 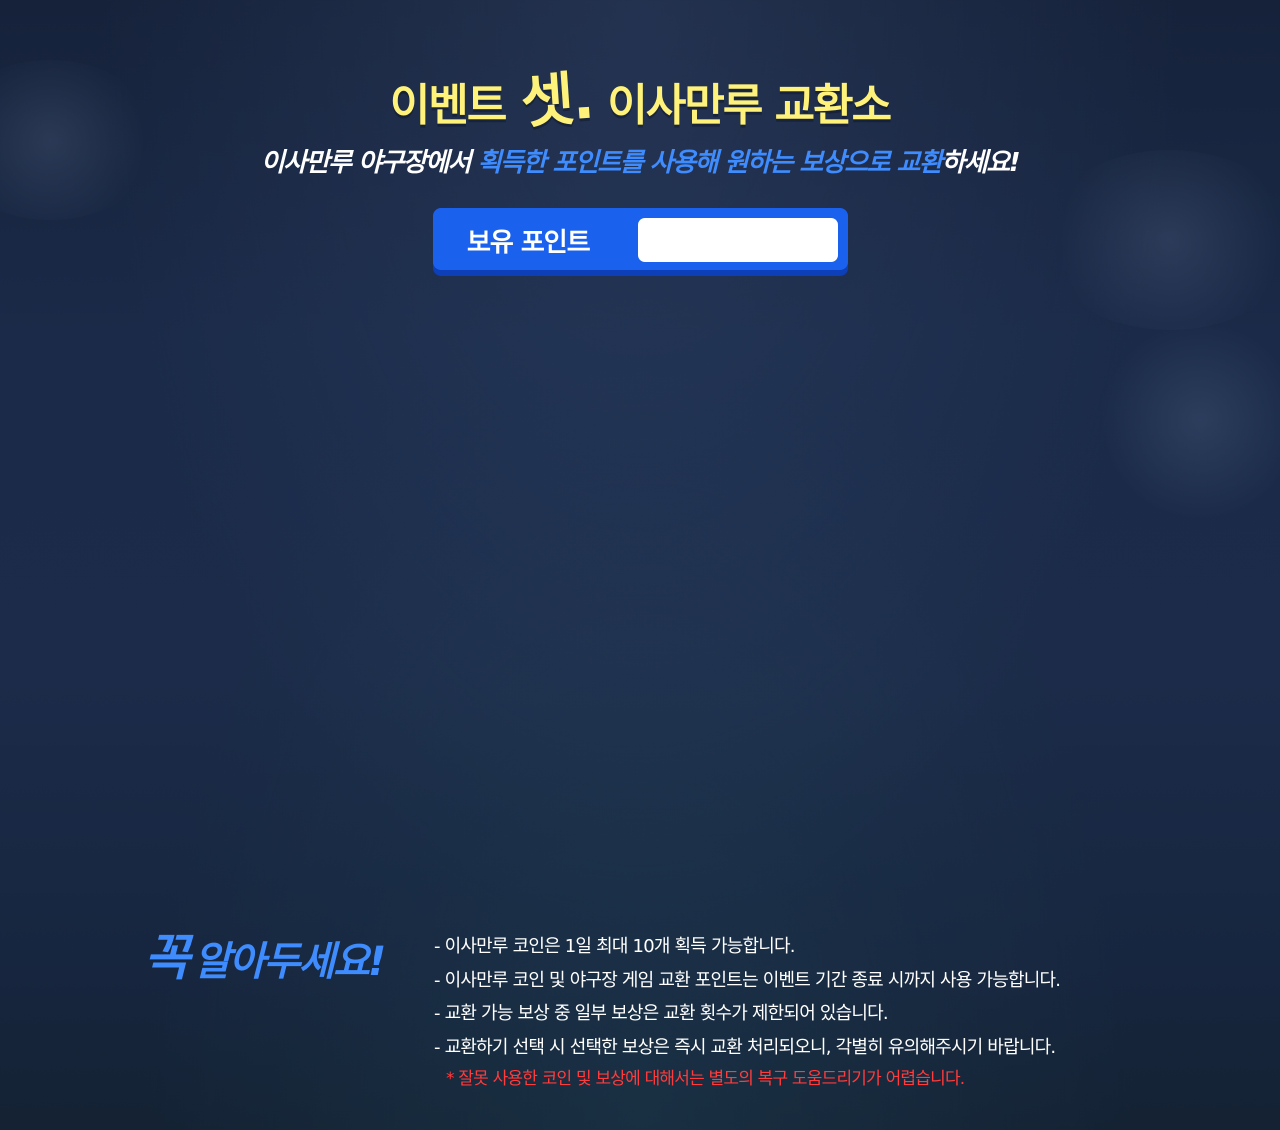 I want to click on points-value-field, so click(x=738, y=240).